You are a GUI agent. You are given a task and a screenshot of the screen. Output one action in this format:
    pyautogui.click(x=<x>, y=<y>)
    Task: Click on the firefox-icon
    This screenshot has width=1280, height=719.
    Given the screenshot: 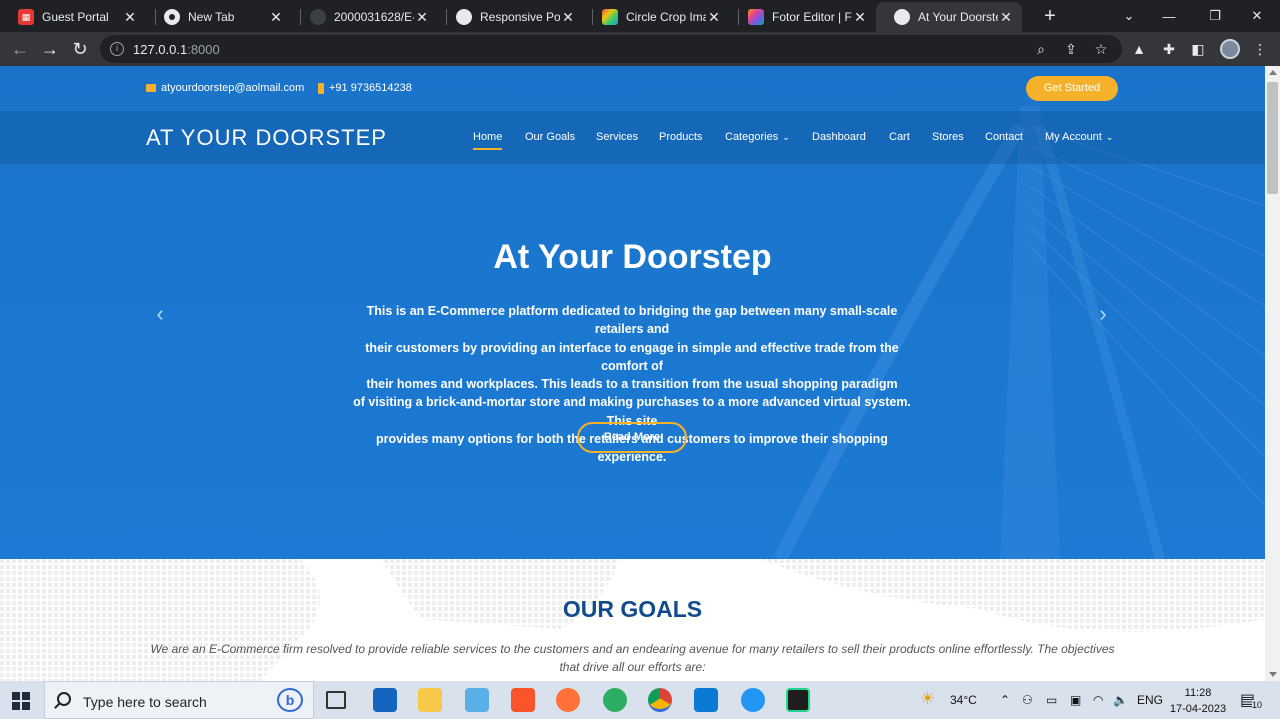 What is the action you would take?
    pyautogui.click(x=568, y=700)
    